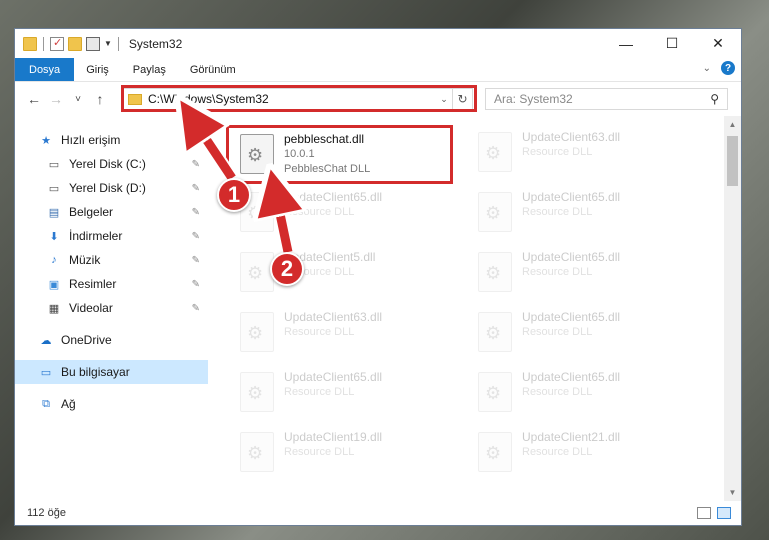  What do you see at coordinates (118, 43) in the screenshot?
I see `divider` at bounding box center [118, 43].